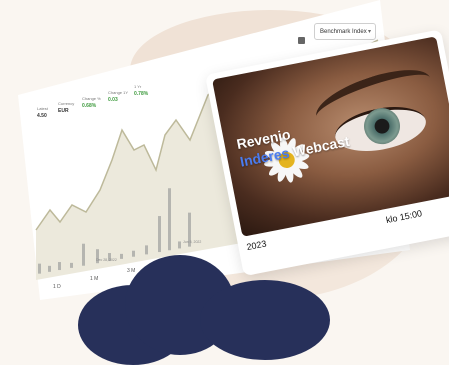 The height and width of the screenshot is (365, 449). What do you see at coordinates (91, 102) in the screenshot?
I see `stat-change-pct: Change % 0.68%` at bounding box center [91, 102].